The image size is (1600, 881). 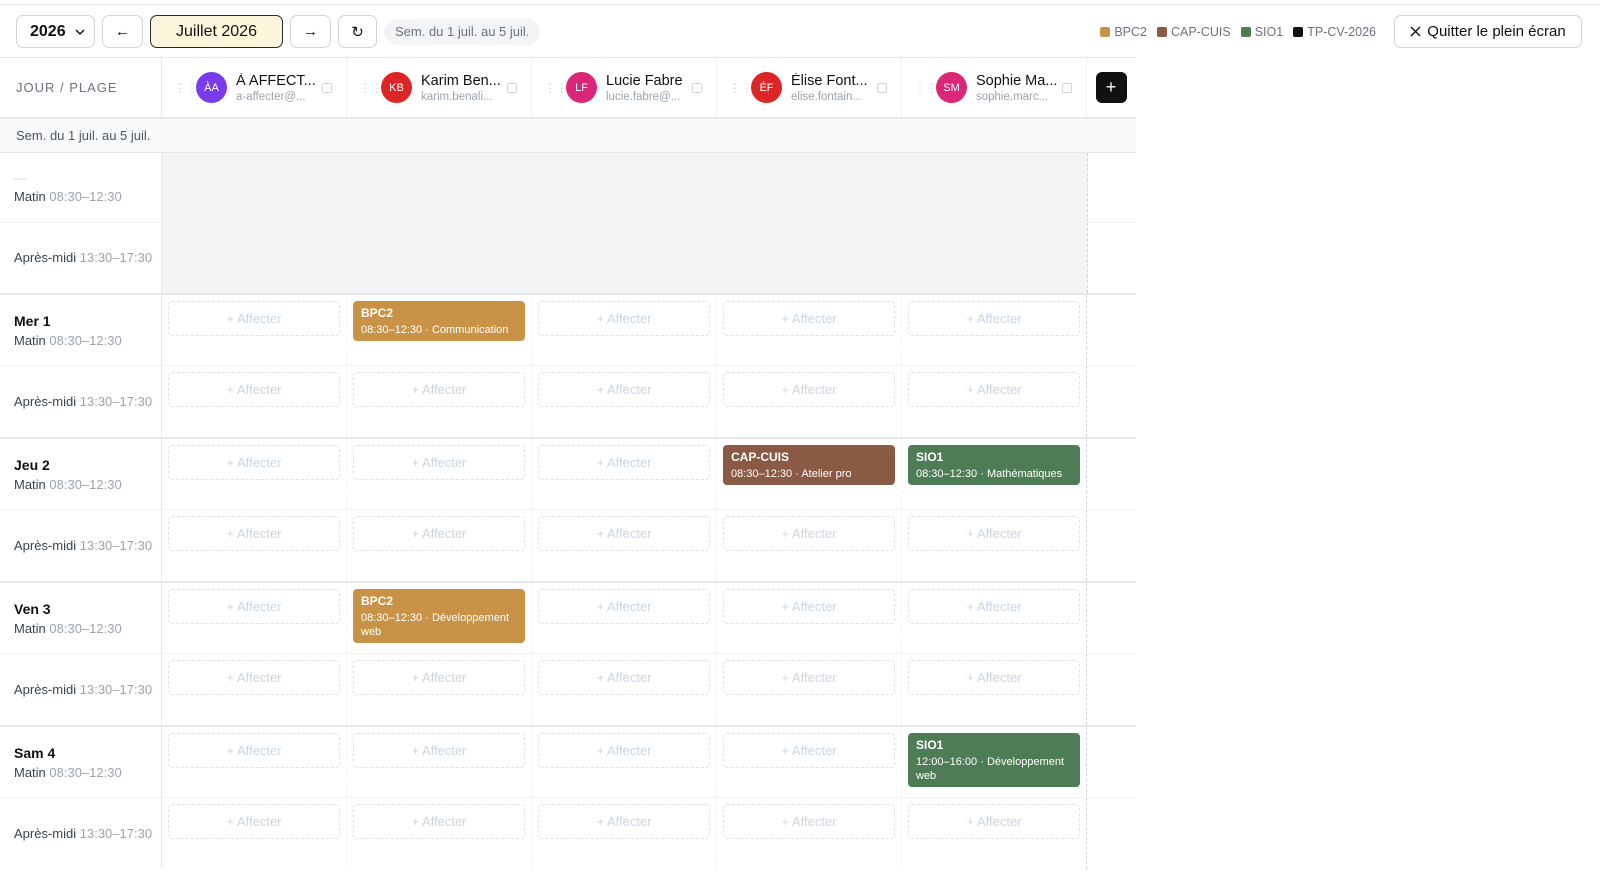 What do you see at coordinates (1496, 31) in the screenshot?
I see `exit-fullscreen-label: Quitter le plein écran` at bounding box center [1496, 31].